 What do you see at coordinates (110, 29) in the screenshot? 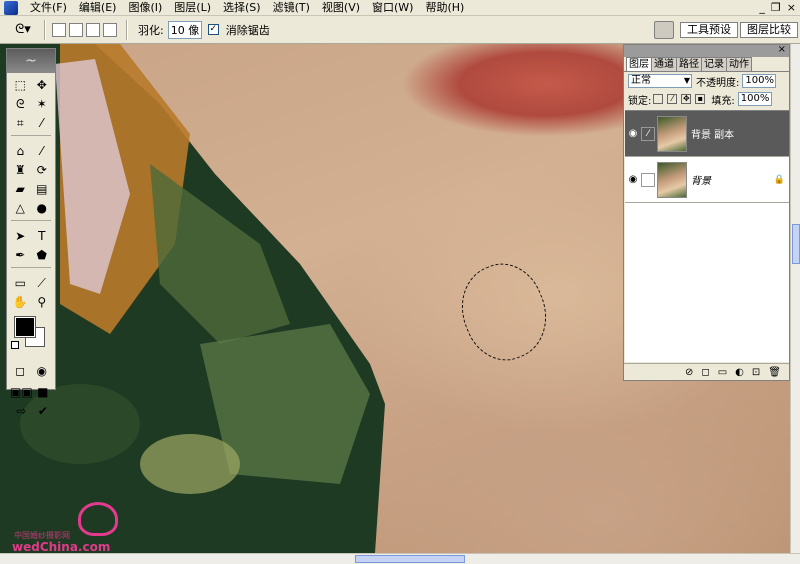
I see `intersect-selection-icon` at bounding box center [110, 29].